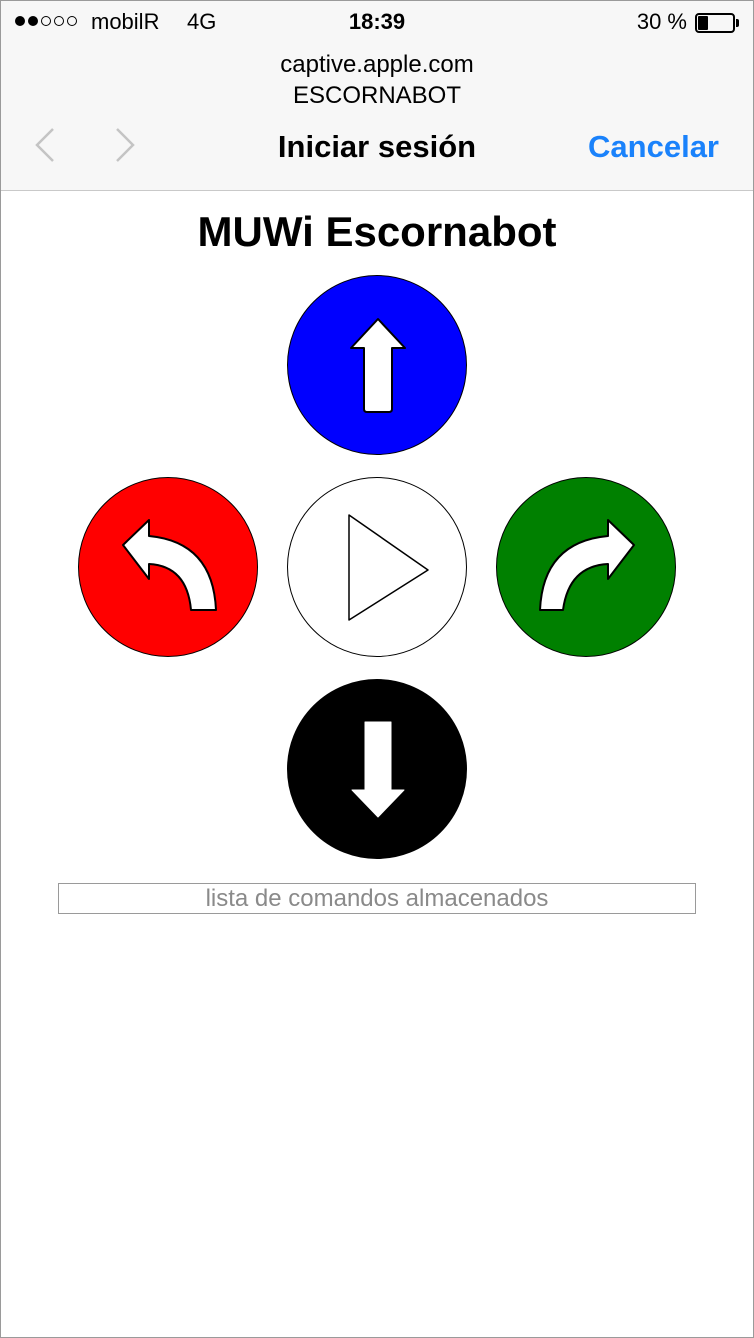 The image size is (754, 1338). Describe the element at coordinates (377, 898) in the screenshot. I see `command-list-input` at that location.